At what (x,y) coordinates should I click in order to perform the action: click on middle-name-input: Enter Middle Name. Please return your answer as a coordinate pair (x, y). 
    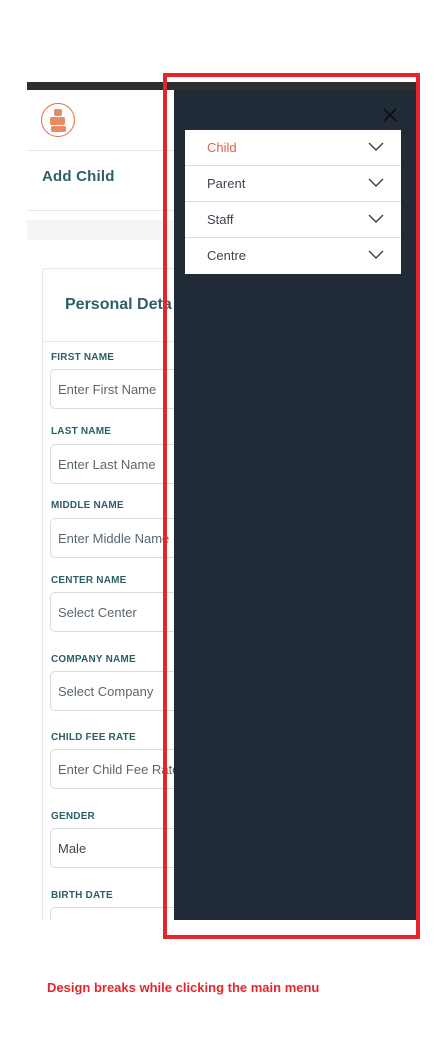
    Looking at the image, I should click on (112, 538).